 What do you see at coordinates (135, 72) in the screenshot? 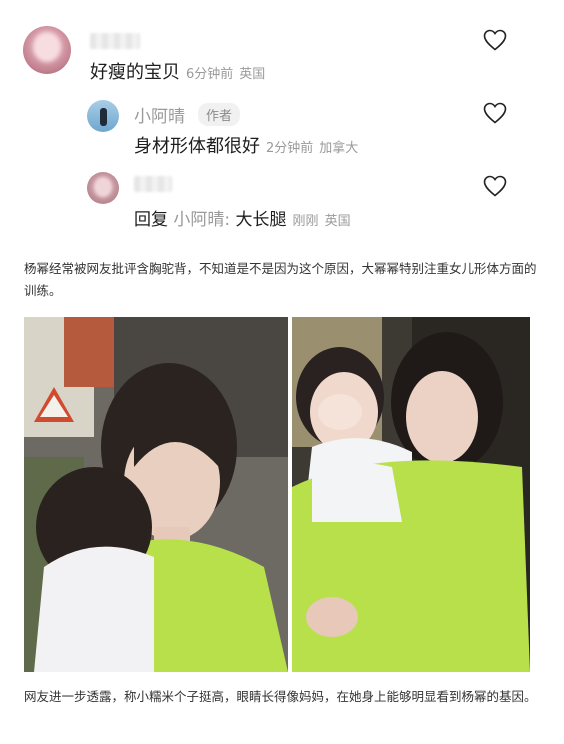
I see `comment-body: 好瘦的宝贝` at bounding box center [135, 72].